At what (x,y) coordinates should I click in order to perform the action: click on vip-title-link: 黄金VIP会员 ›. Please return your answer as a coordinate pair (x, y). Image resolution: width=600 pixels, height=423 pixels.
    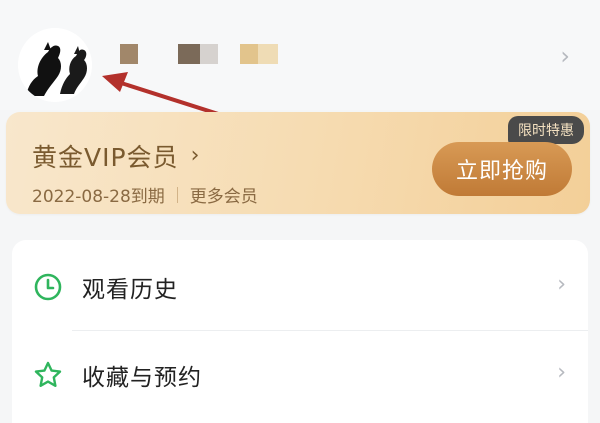
    Looking at the image, I should click on (115, 156).